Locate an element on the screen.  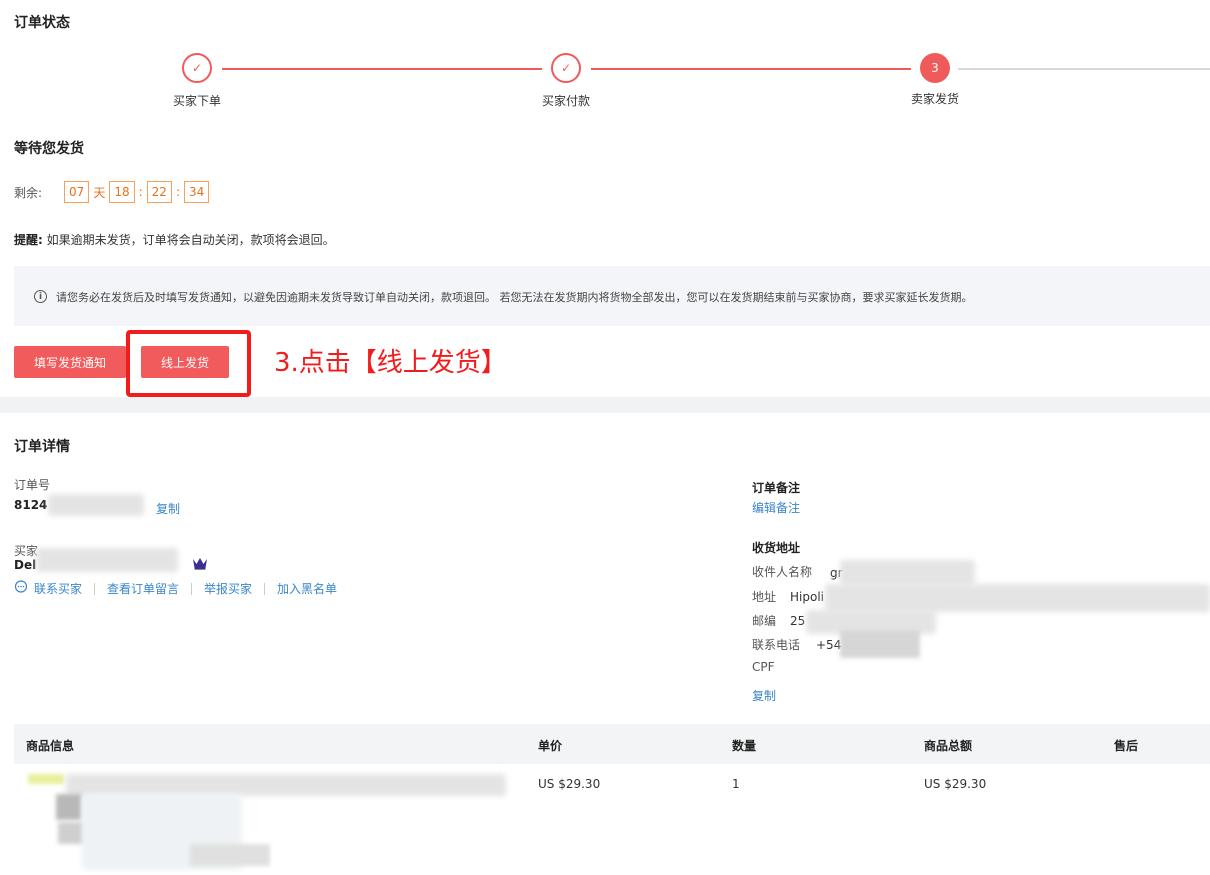
countdown-hours: 18 is located at coordinates (122, 192).